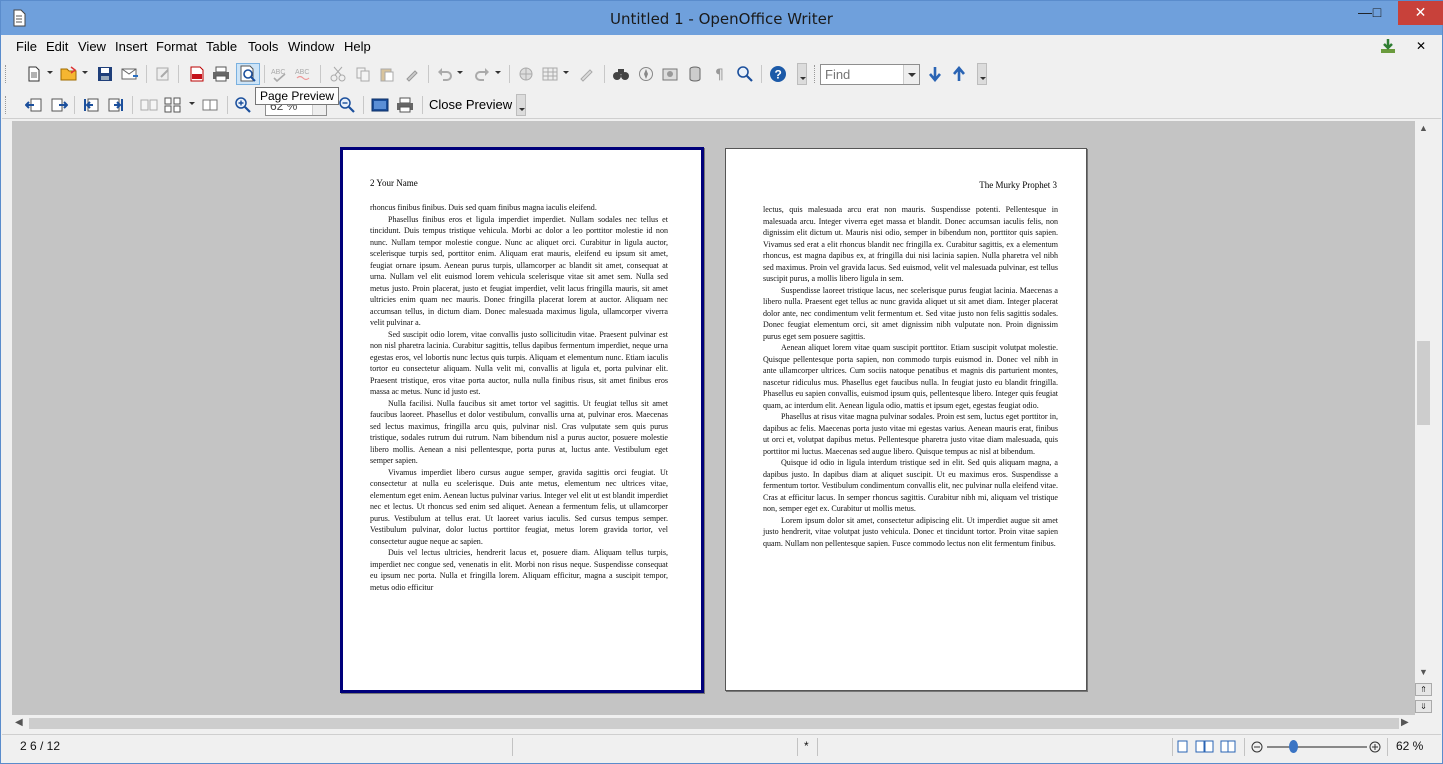 The width and height of the screenshot is (1443, 764). I want to click on zoom-out-status-icon, so click(1257, 747).